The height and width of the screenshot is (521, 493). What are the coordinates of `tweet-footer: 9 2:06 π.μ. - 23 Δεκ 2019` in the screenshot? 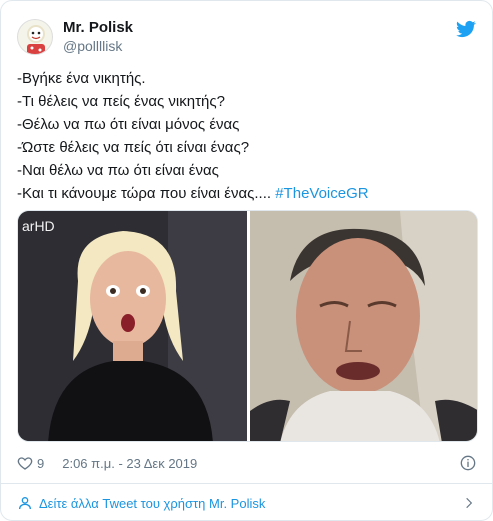 It's located at (246, 463).